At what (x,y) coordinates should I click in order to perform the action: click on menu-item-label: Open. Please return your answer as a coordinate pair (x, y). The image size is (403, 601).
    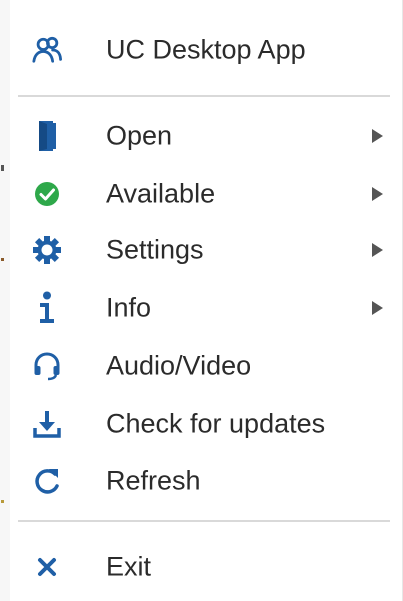
    Looking at the image, I should click on (139, 135).